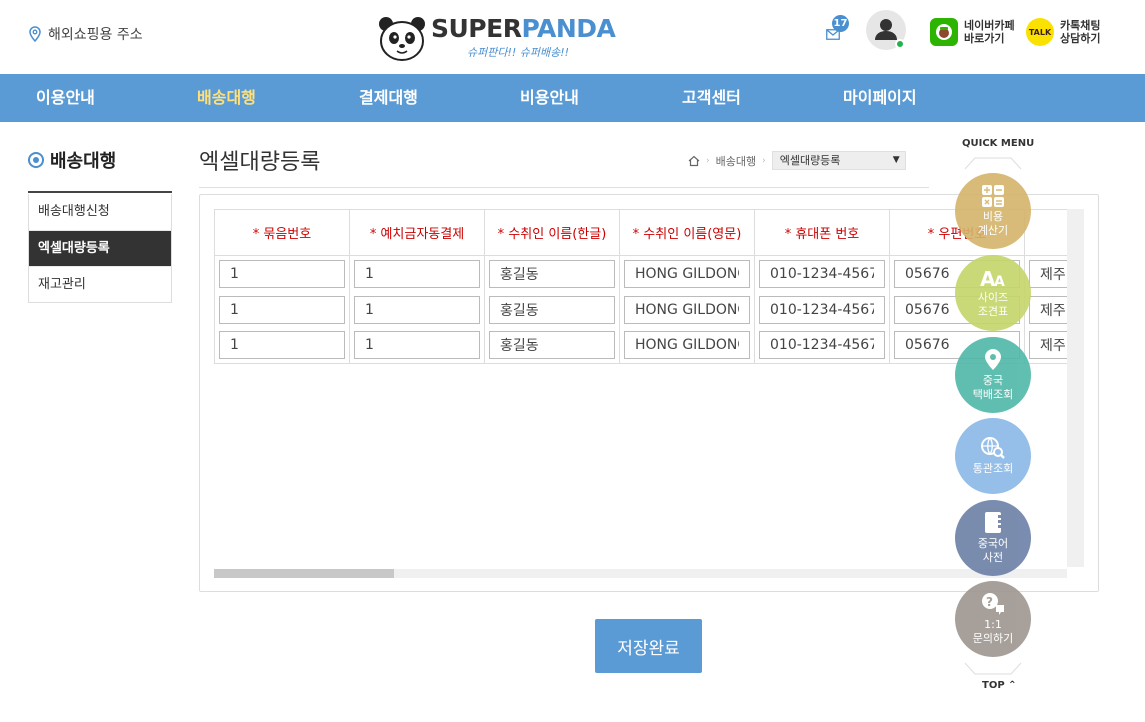 The height and width of the screenshot is (722, 1145). I want to click on overseas-address-link: 해외쇼핑용 주소, so click(85, 34).